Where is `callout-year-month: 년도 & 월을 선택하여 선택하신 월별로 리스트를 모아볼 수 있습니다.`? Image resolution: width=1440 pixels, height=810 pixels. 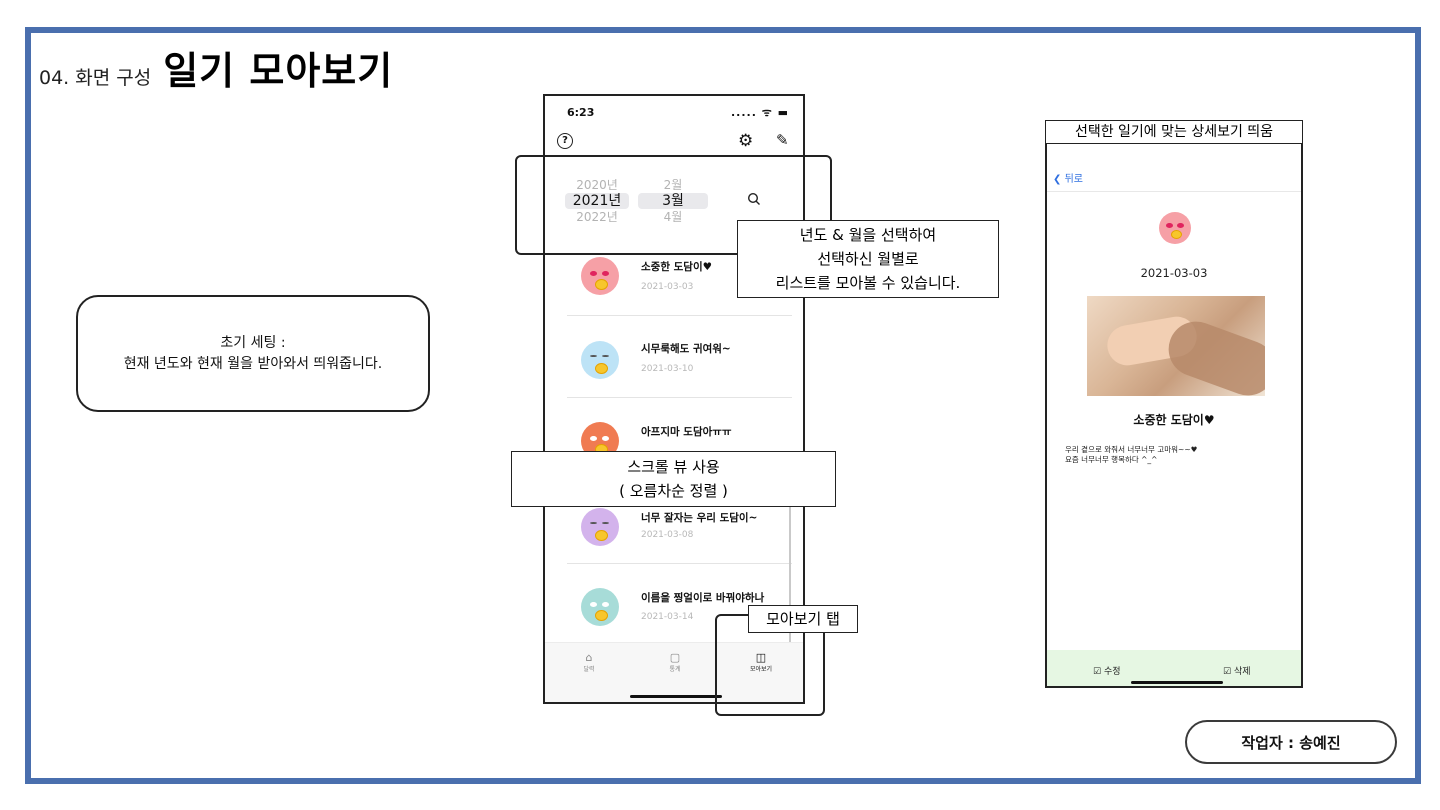 callout-year-month: 년도 & 월을 선택하여 선택하신 월별로 리스트를 모아볼 수 있습니다. is located at coordinates (868, 259).